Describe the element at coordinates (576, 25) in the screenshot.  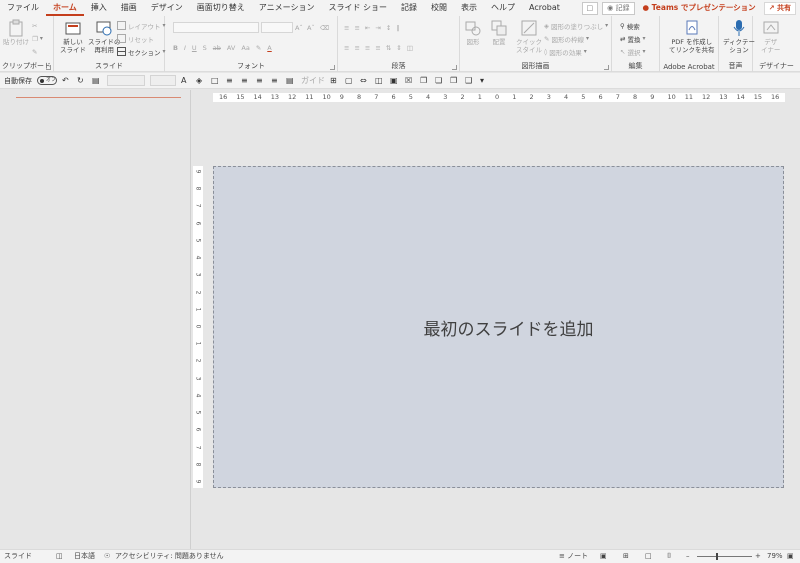
I see `shape-fill-button: ◈ 図形の塗りつぶし ▾` at that location.